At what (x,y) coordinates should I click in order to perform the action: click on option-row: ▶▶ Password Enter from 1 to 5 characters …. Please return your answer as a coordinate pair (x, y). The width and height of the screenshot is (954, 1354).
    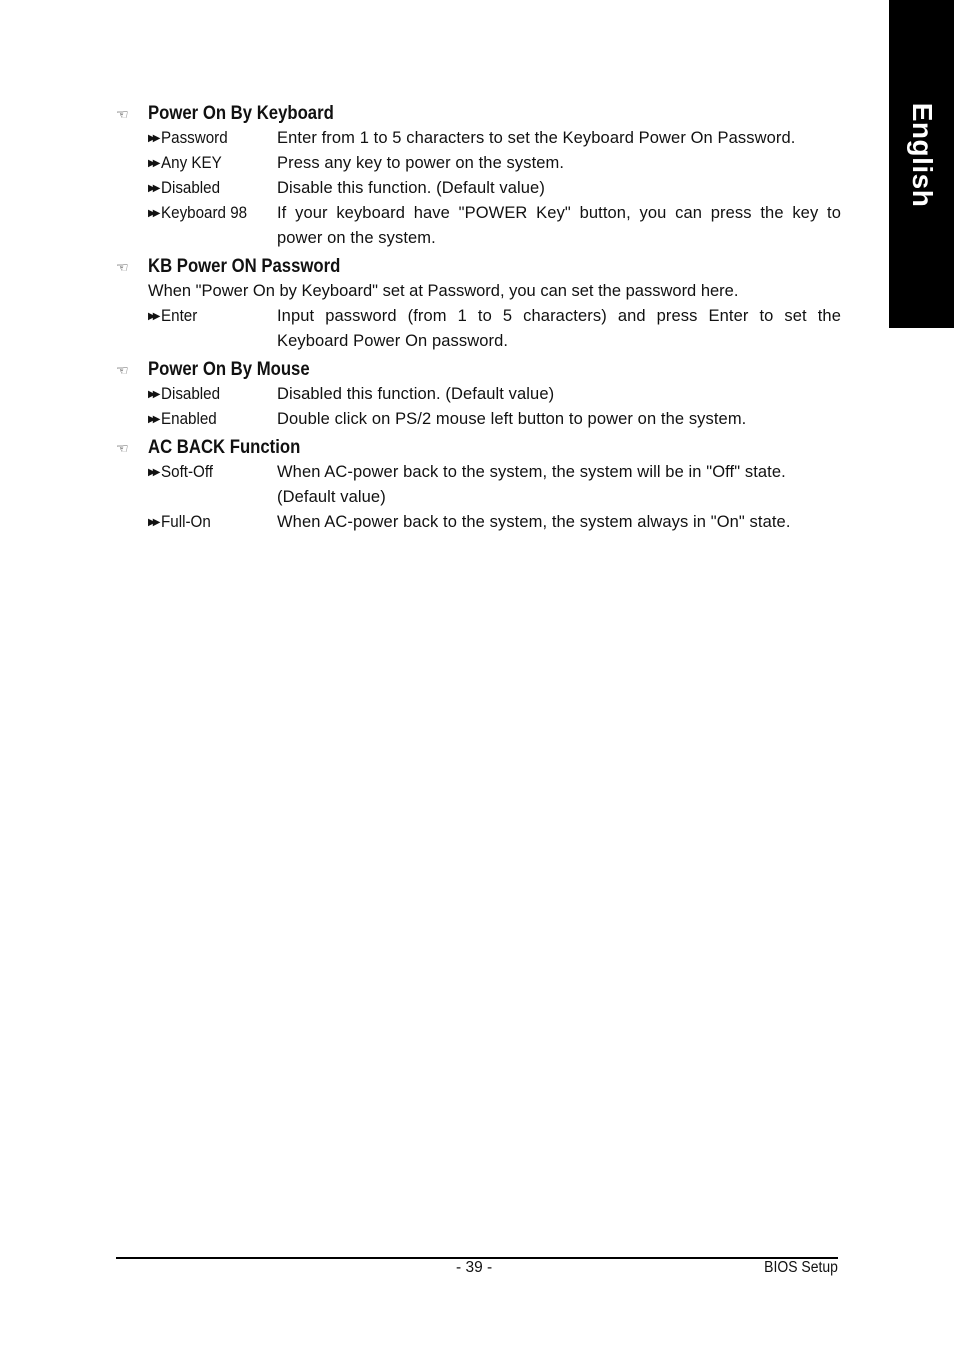
    Looking at the image, I should click on (478, 138).